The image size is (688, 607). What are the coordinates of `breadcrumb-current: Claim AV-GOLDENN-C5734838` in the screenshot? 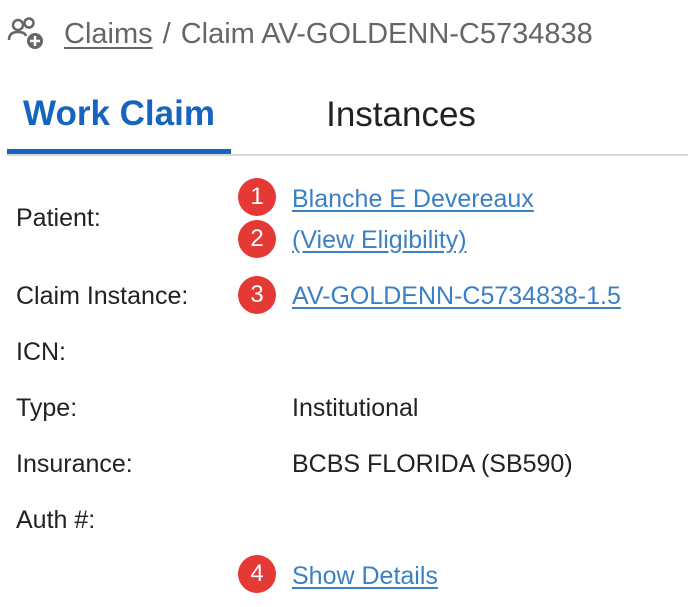 It's located at (386, 33).